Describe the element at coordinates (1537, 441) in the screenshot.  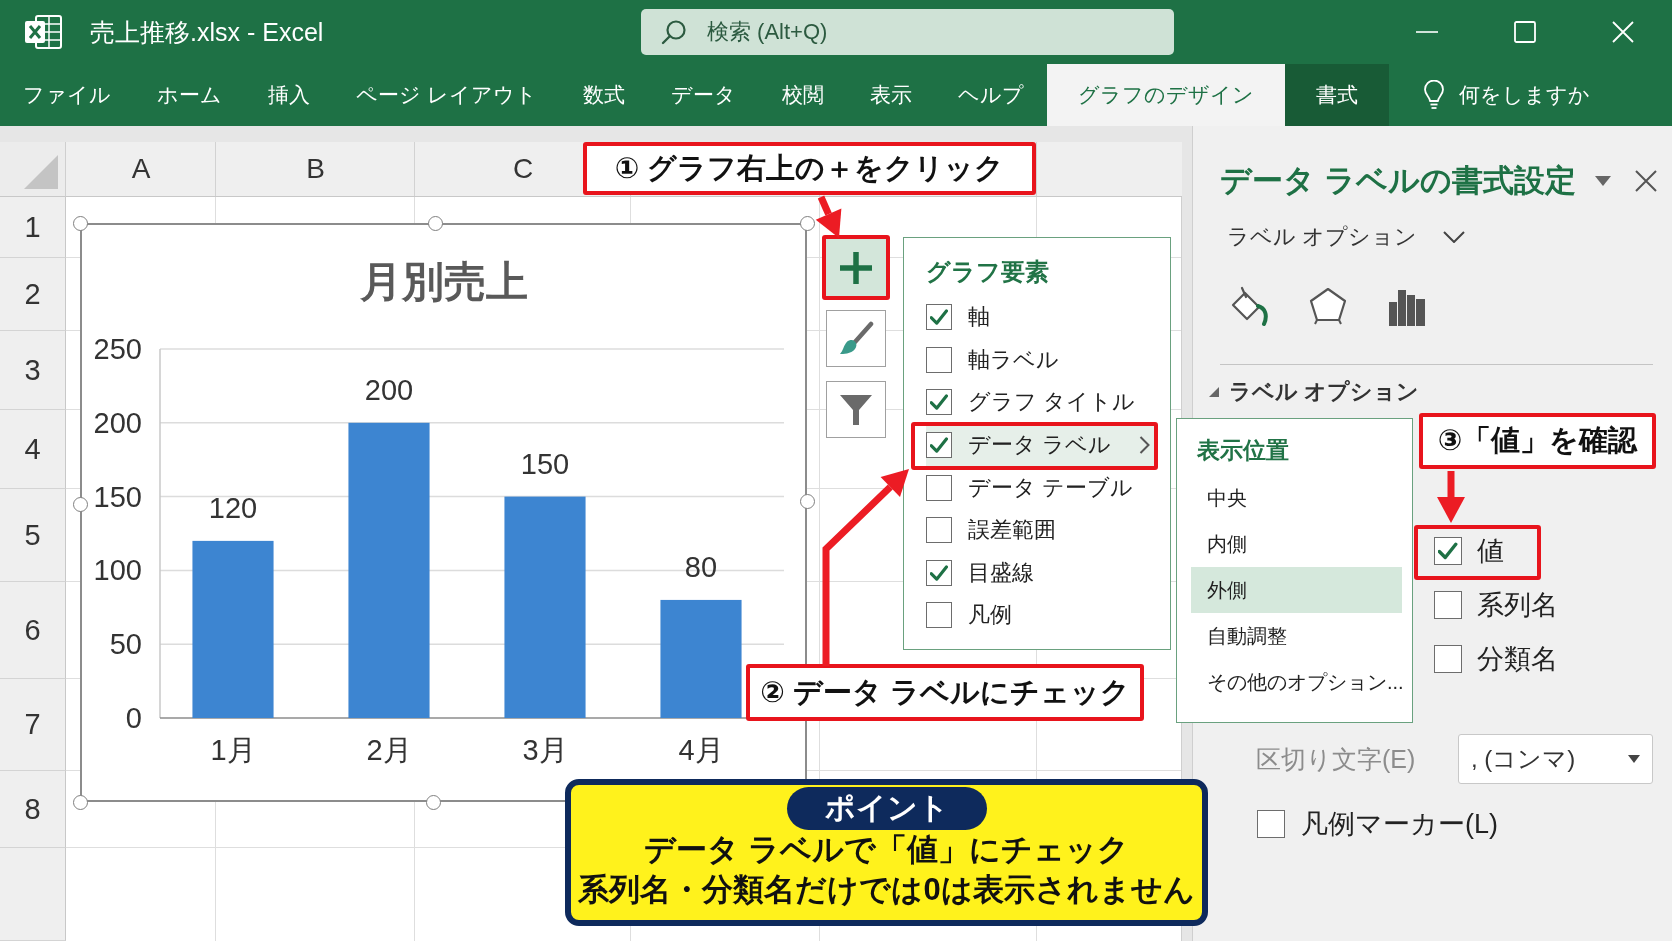
I see `annotation-callout: ③「値」を確認` at that location.